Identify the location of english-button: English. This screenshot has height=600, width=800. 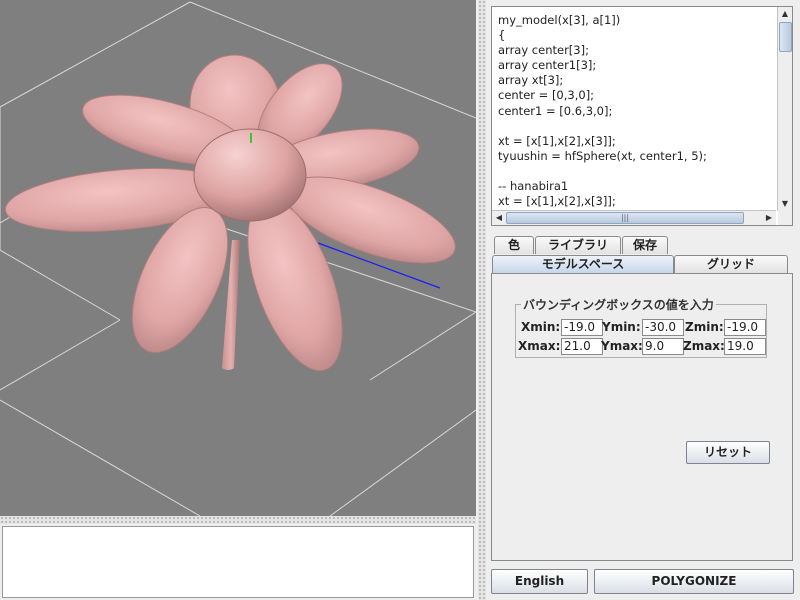
(539, 581).